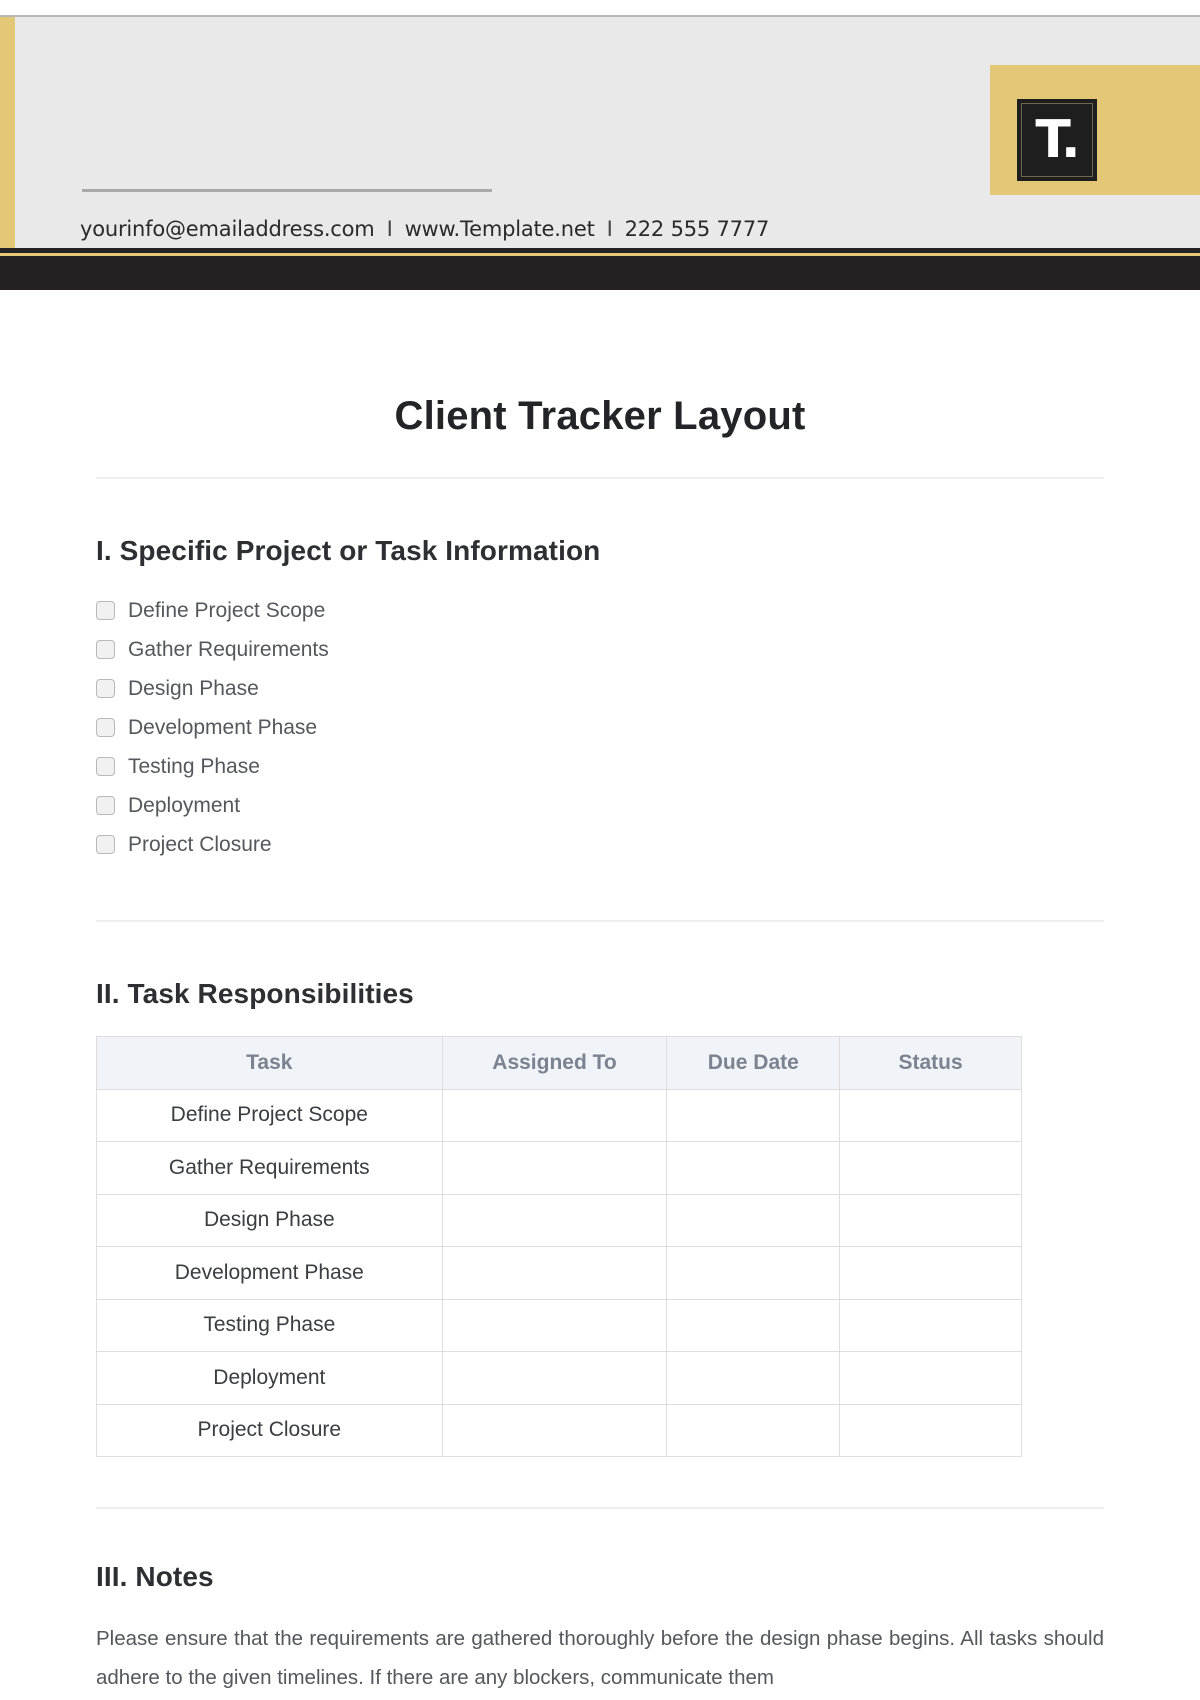 This screenshot has width=1200, height=1700. I want to click on checklist-label: Development Phase, so click(223, 727).